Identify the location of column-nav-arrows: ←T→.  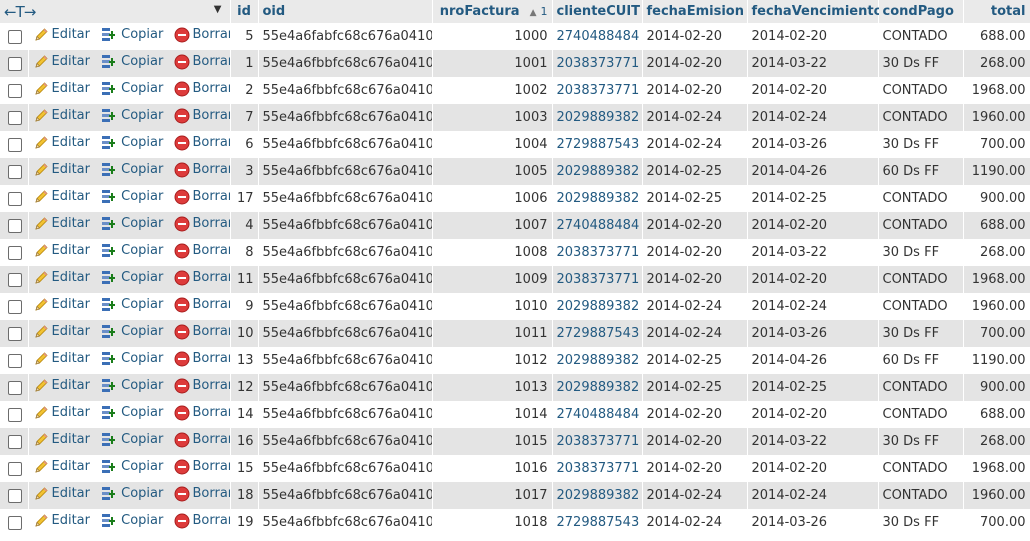
(20, 12).